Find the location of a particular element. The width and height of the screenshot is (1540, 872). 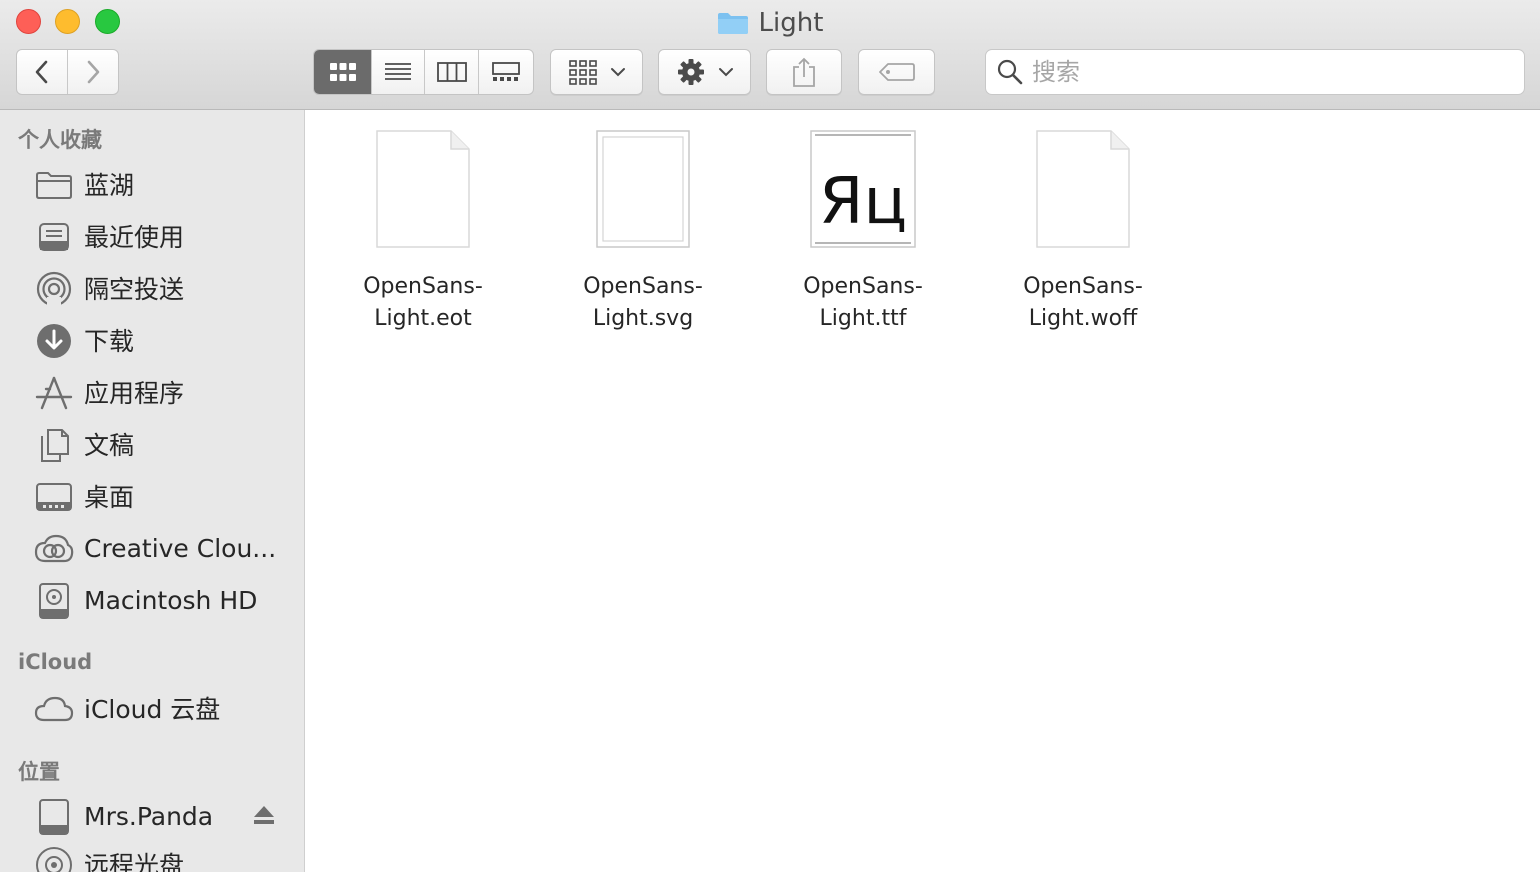

airdrop-icon is located at coordinates (54, 289).